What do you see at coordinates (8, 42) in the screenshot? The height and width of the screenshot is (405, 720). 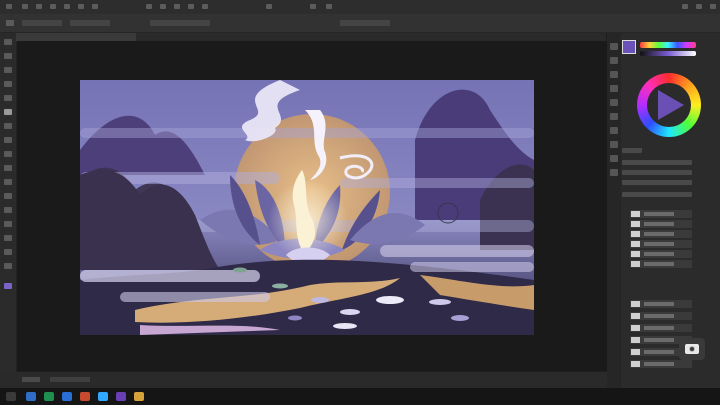 I see `move-tool-icon` at bounding box center [8, 42].